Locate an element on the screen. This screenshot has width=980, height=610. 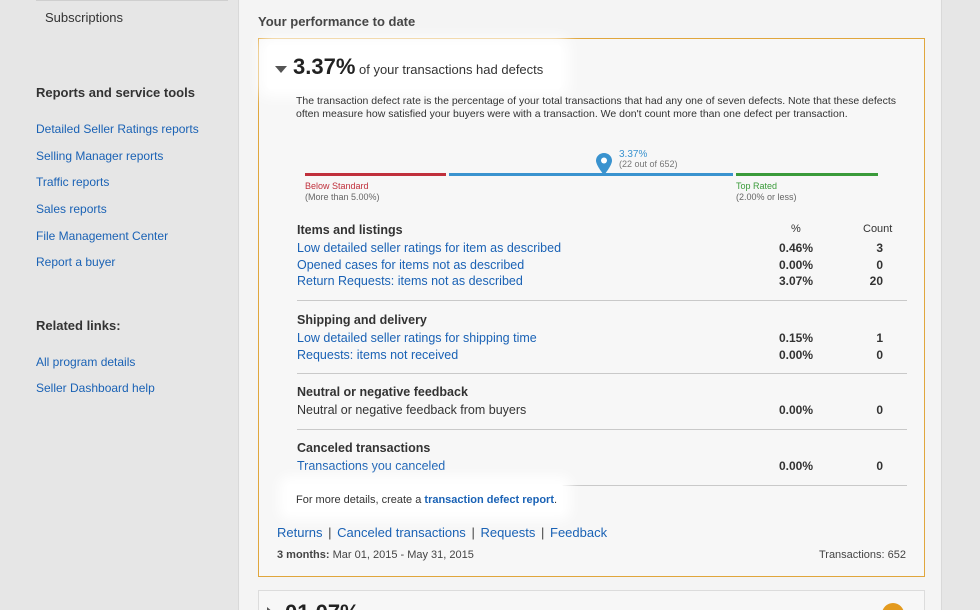
defect-link: Opened cases for items not as described is located at coordinates (410, 265).